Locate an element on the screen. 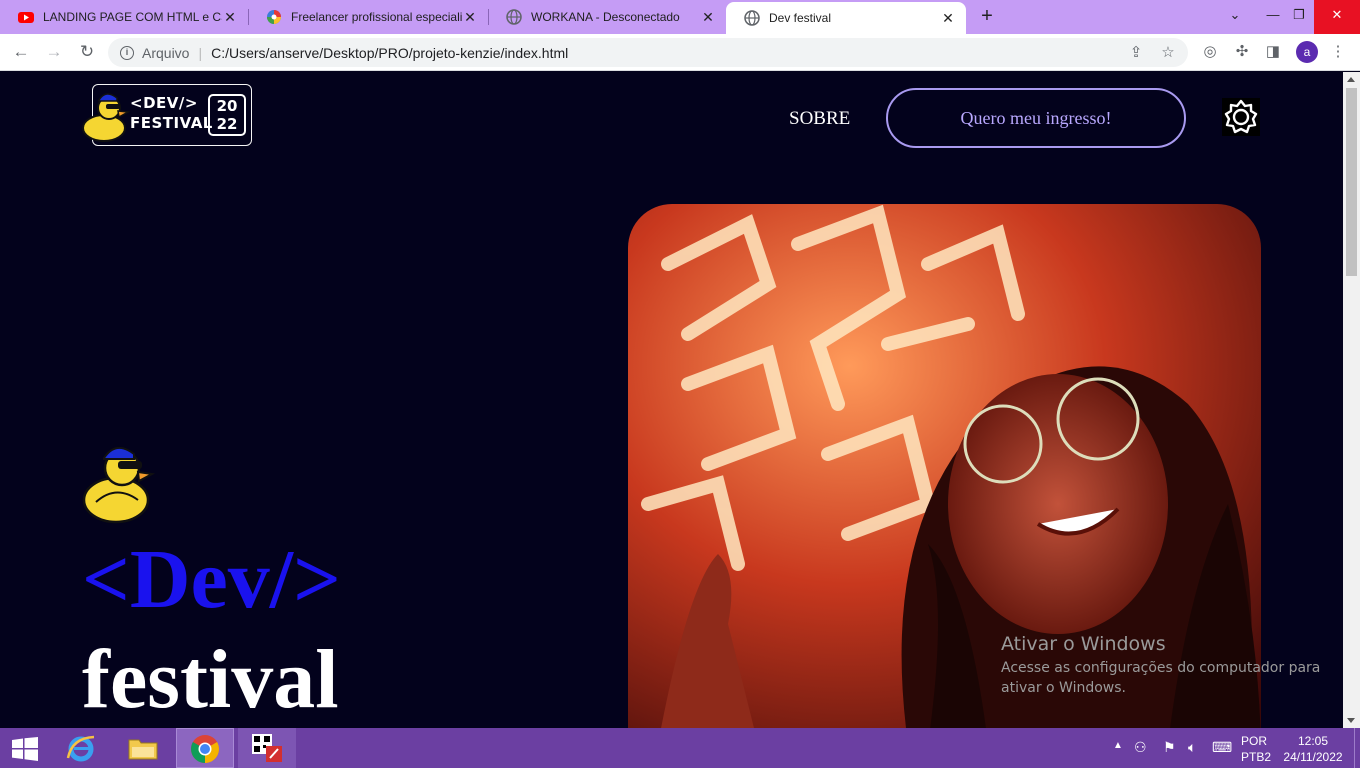 The image size is (1360, 768). clock: 12:05 24/11/2022 is located at coordinates (1313, 750).